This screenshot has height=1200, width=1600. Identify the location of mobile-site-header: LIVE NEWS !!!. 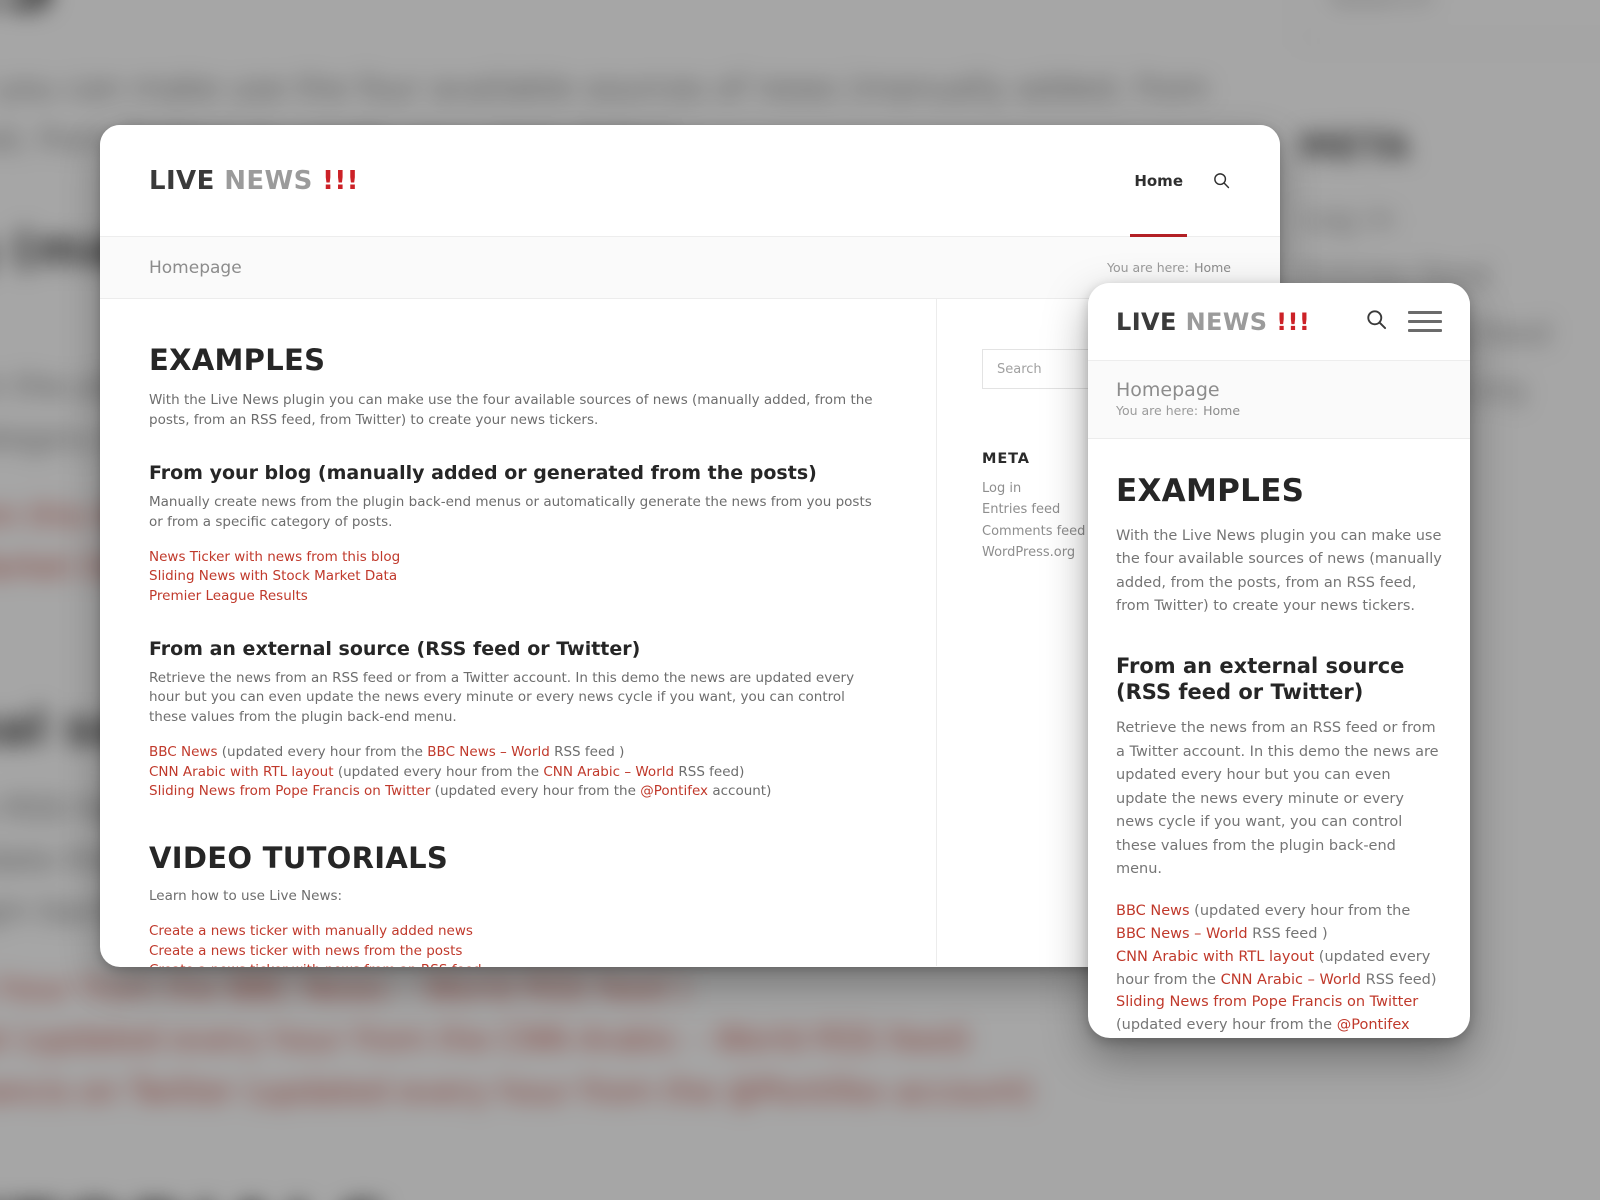
(1279, 322).